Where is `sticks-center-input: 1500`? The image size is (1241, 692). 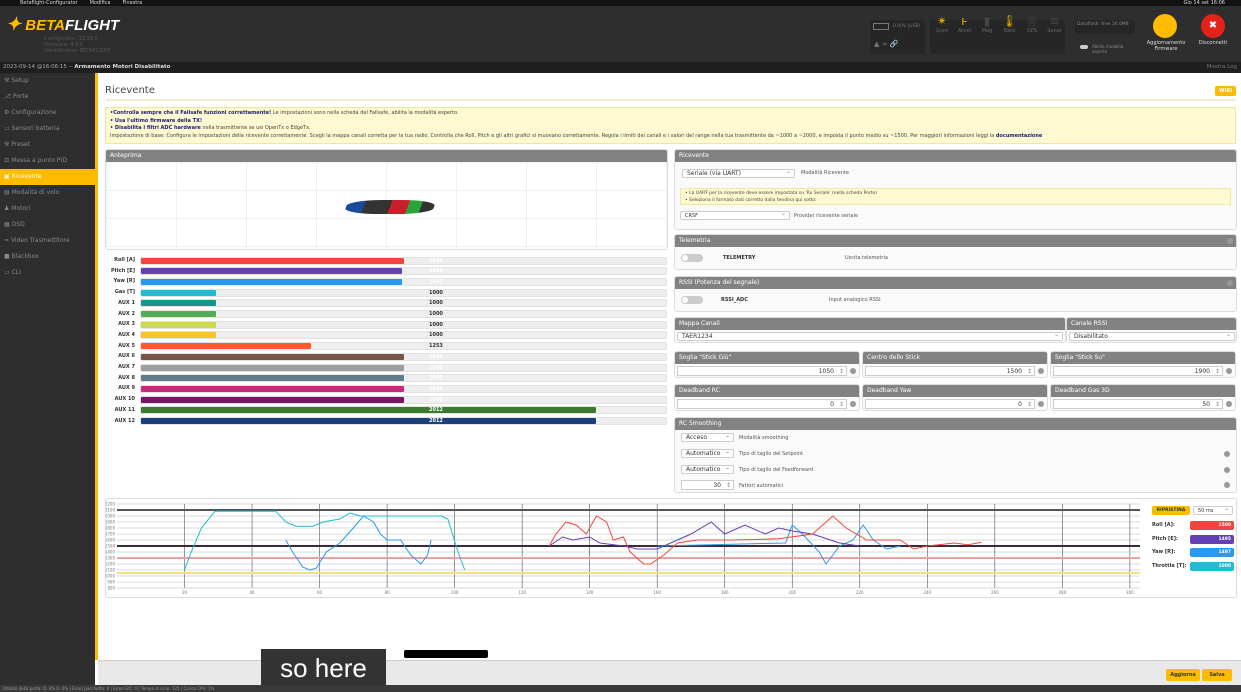 sticks-center-input: 1500 is located at coordinates (950, 371).